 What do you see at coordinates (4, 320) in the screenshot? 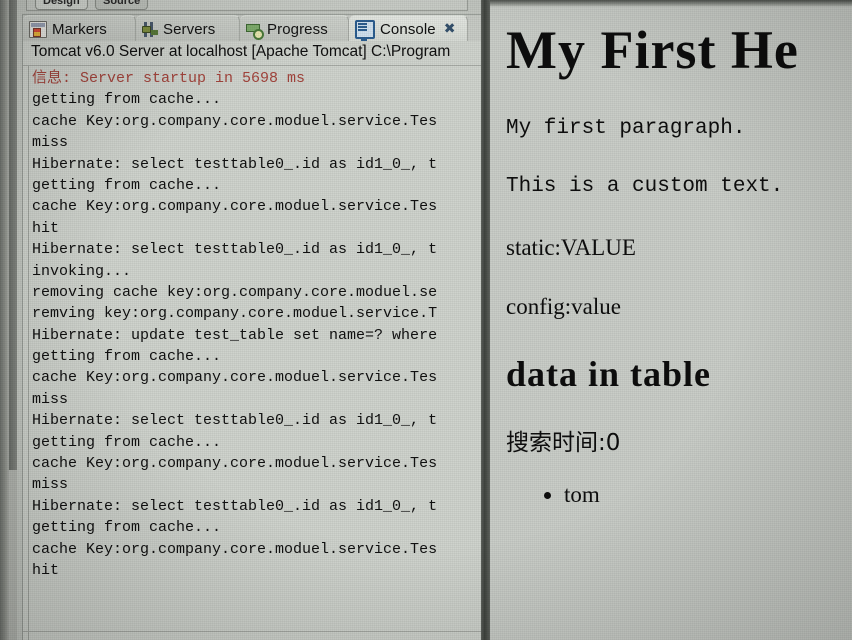
I see `window-left-edge` at bounding box center [4, 320].